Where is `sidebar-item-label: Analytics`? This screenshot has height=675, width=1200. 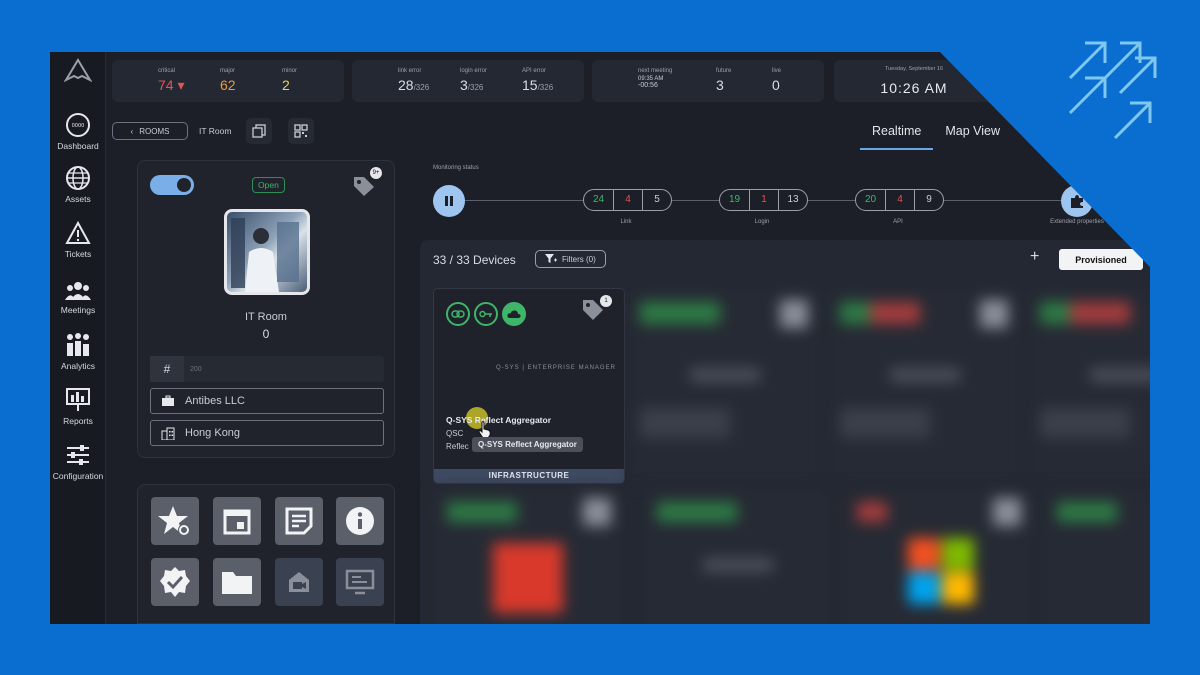 sidebar-item-label: Analytics is located at coordinates (77, 366).